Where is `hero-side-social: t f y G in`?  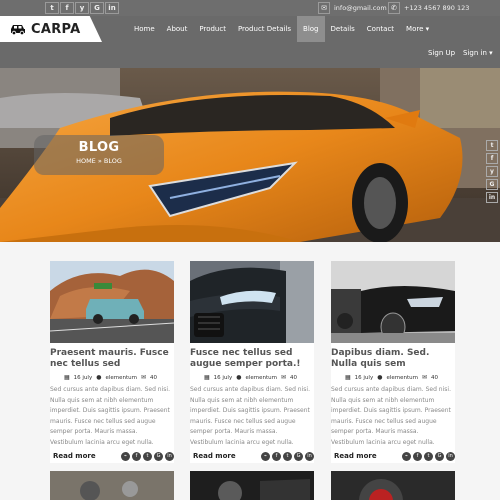 hero-side-social: t f y G in is located at coordinates (492, 171).